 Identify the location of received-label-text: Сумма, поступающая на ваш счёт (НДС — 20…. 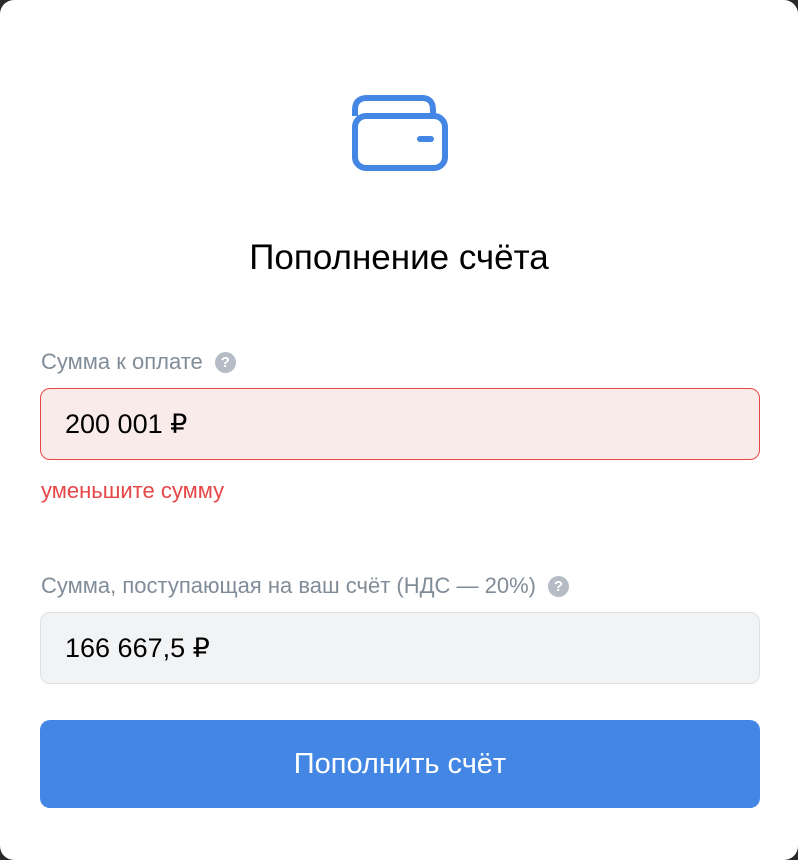
(288, 585).